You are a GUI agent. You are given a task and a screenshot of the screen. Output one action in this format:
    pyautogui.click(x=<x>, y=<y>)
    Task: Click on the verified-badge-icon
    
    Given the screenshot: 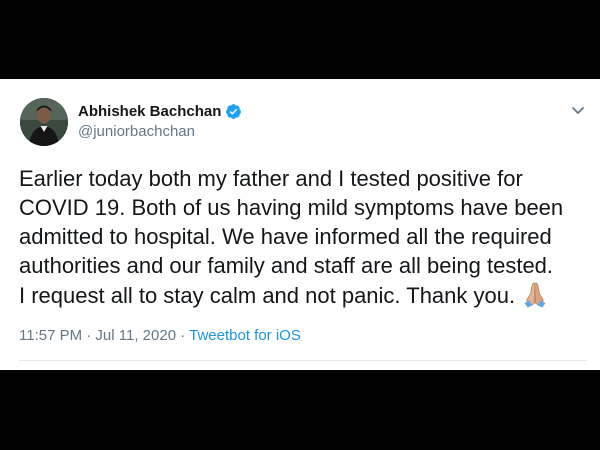 What is the action you would take?
    pyautogui.click(x=234, y=111)
    